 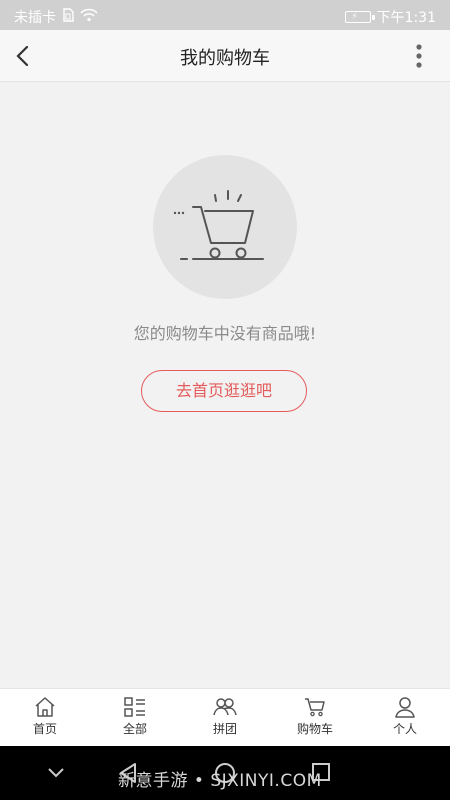 What do you see at coordinates (68, 17) in the screenshot?
I see `sim-icon` at bounding box center [68, 17].